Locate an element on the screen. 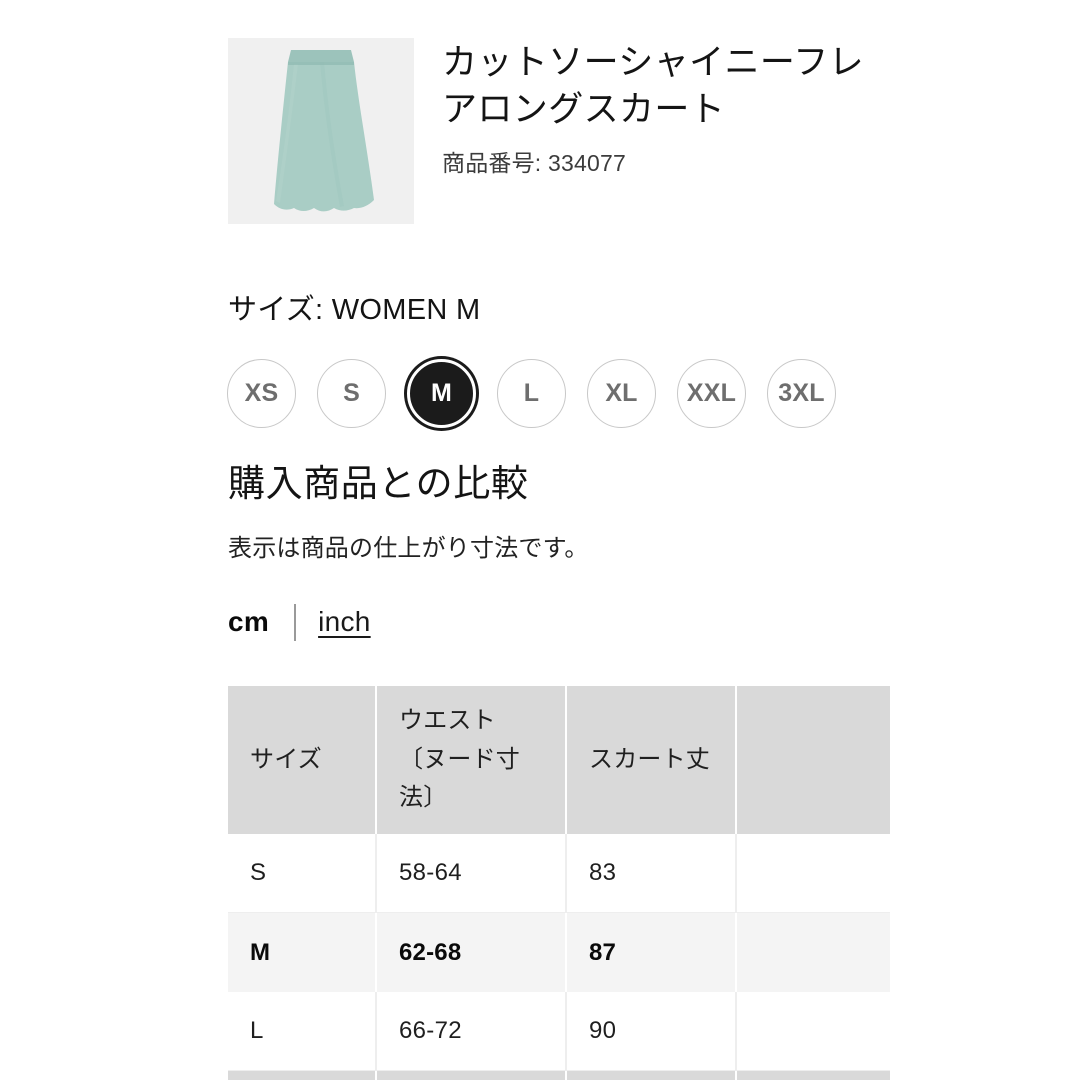 The height and width of the screenshot is (1080, 1080). unit-option-inch: inch is located at coordinates (344, 622).